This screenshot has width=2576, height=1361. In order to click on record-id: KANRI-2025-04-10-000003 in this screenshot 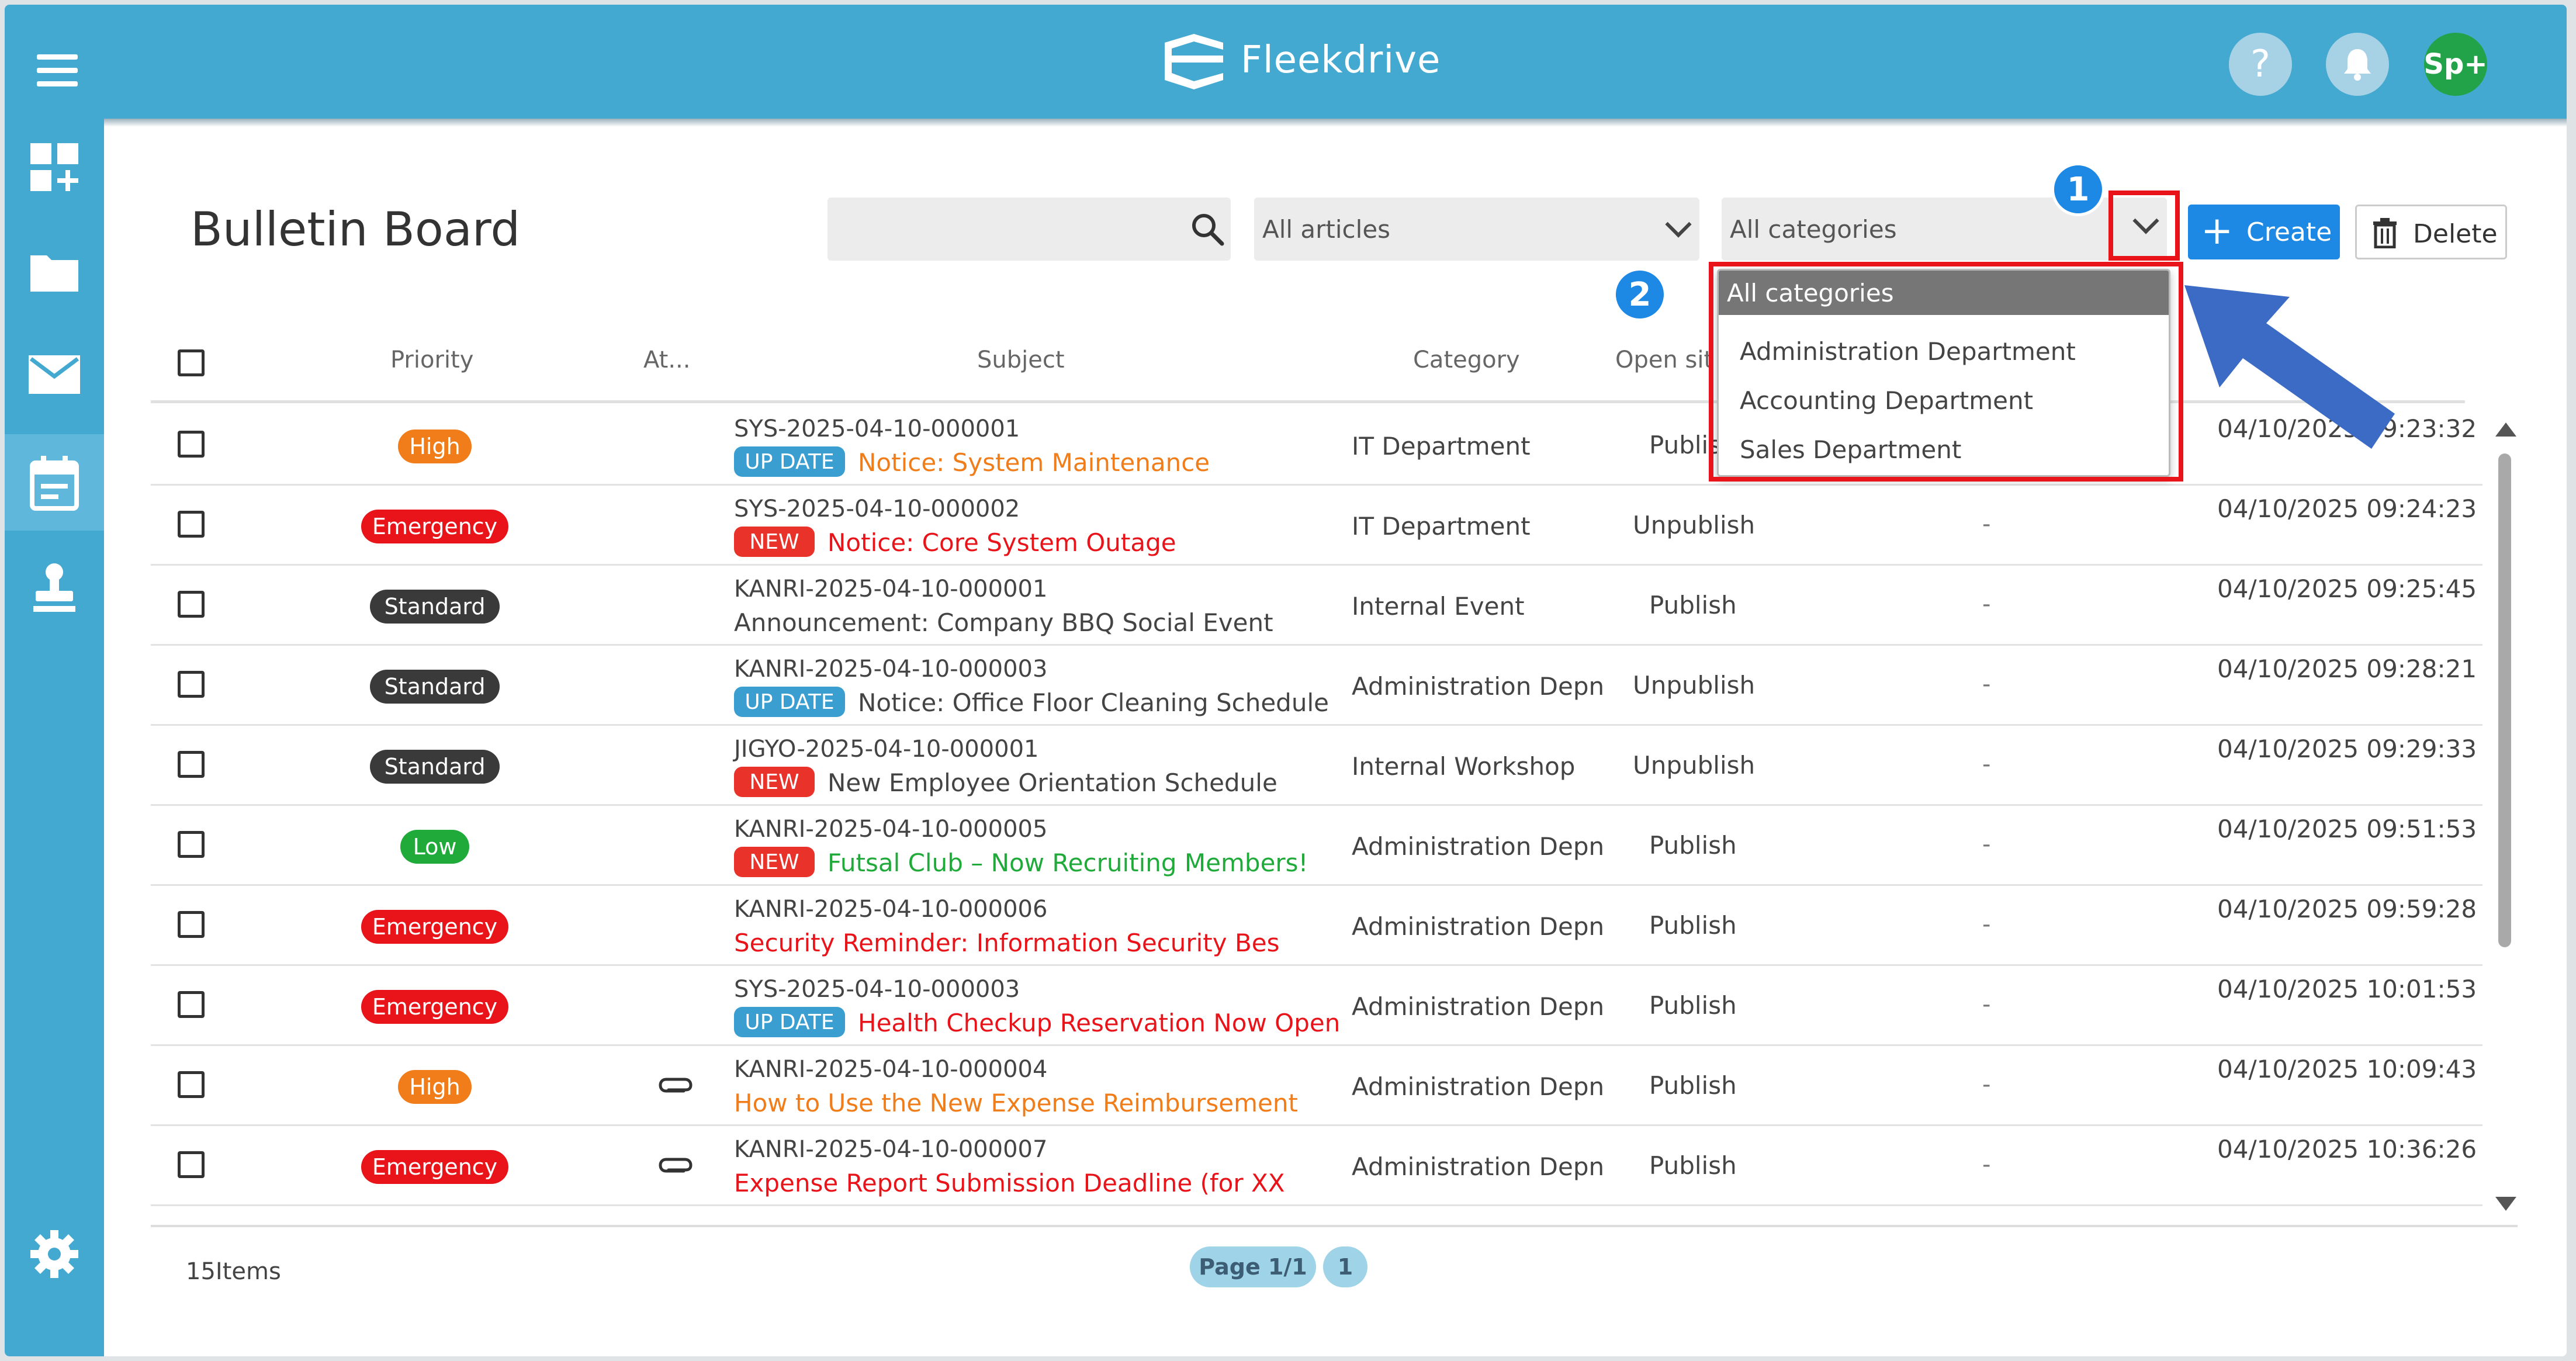, I will do `click(891, 669)`.